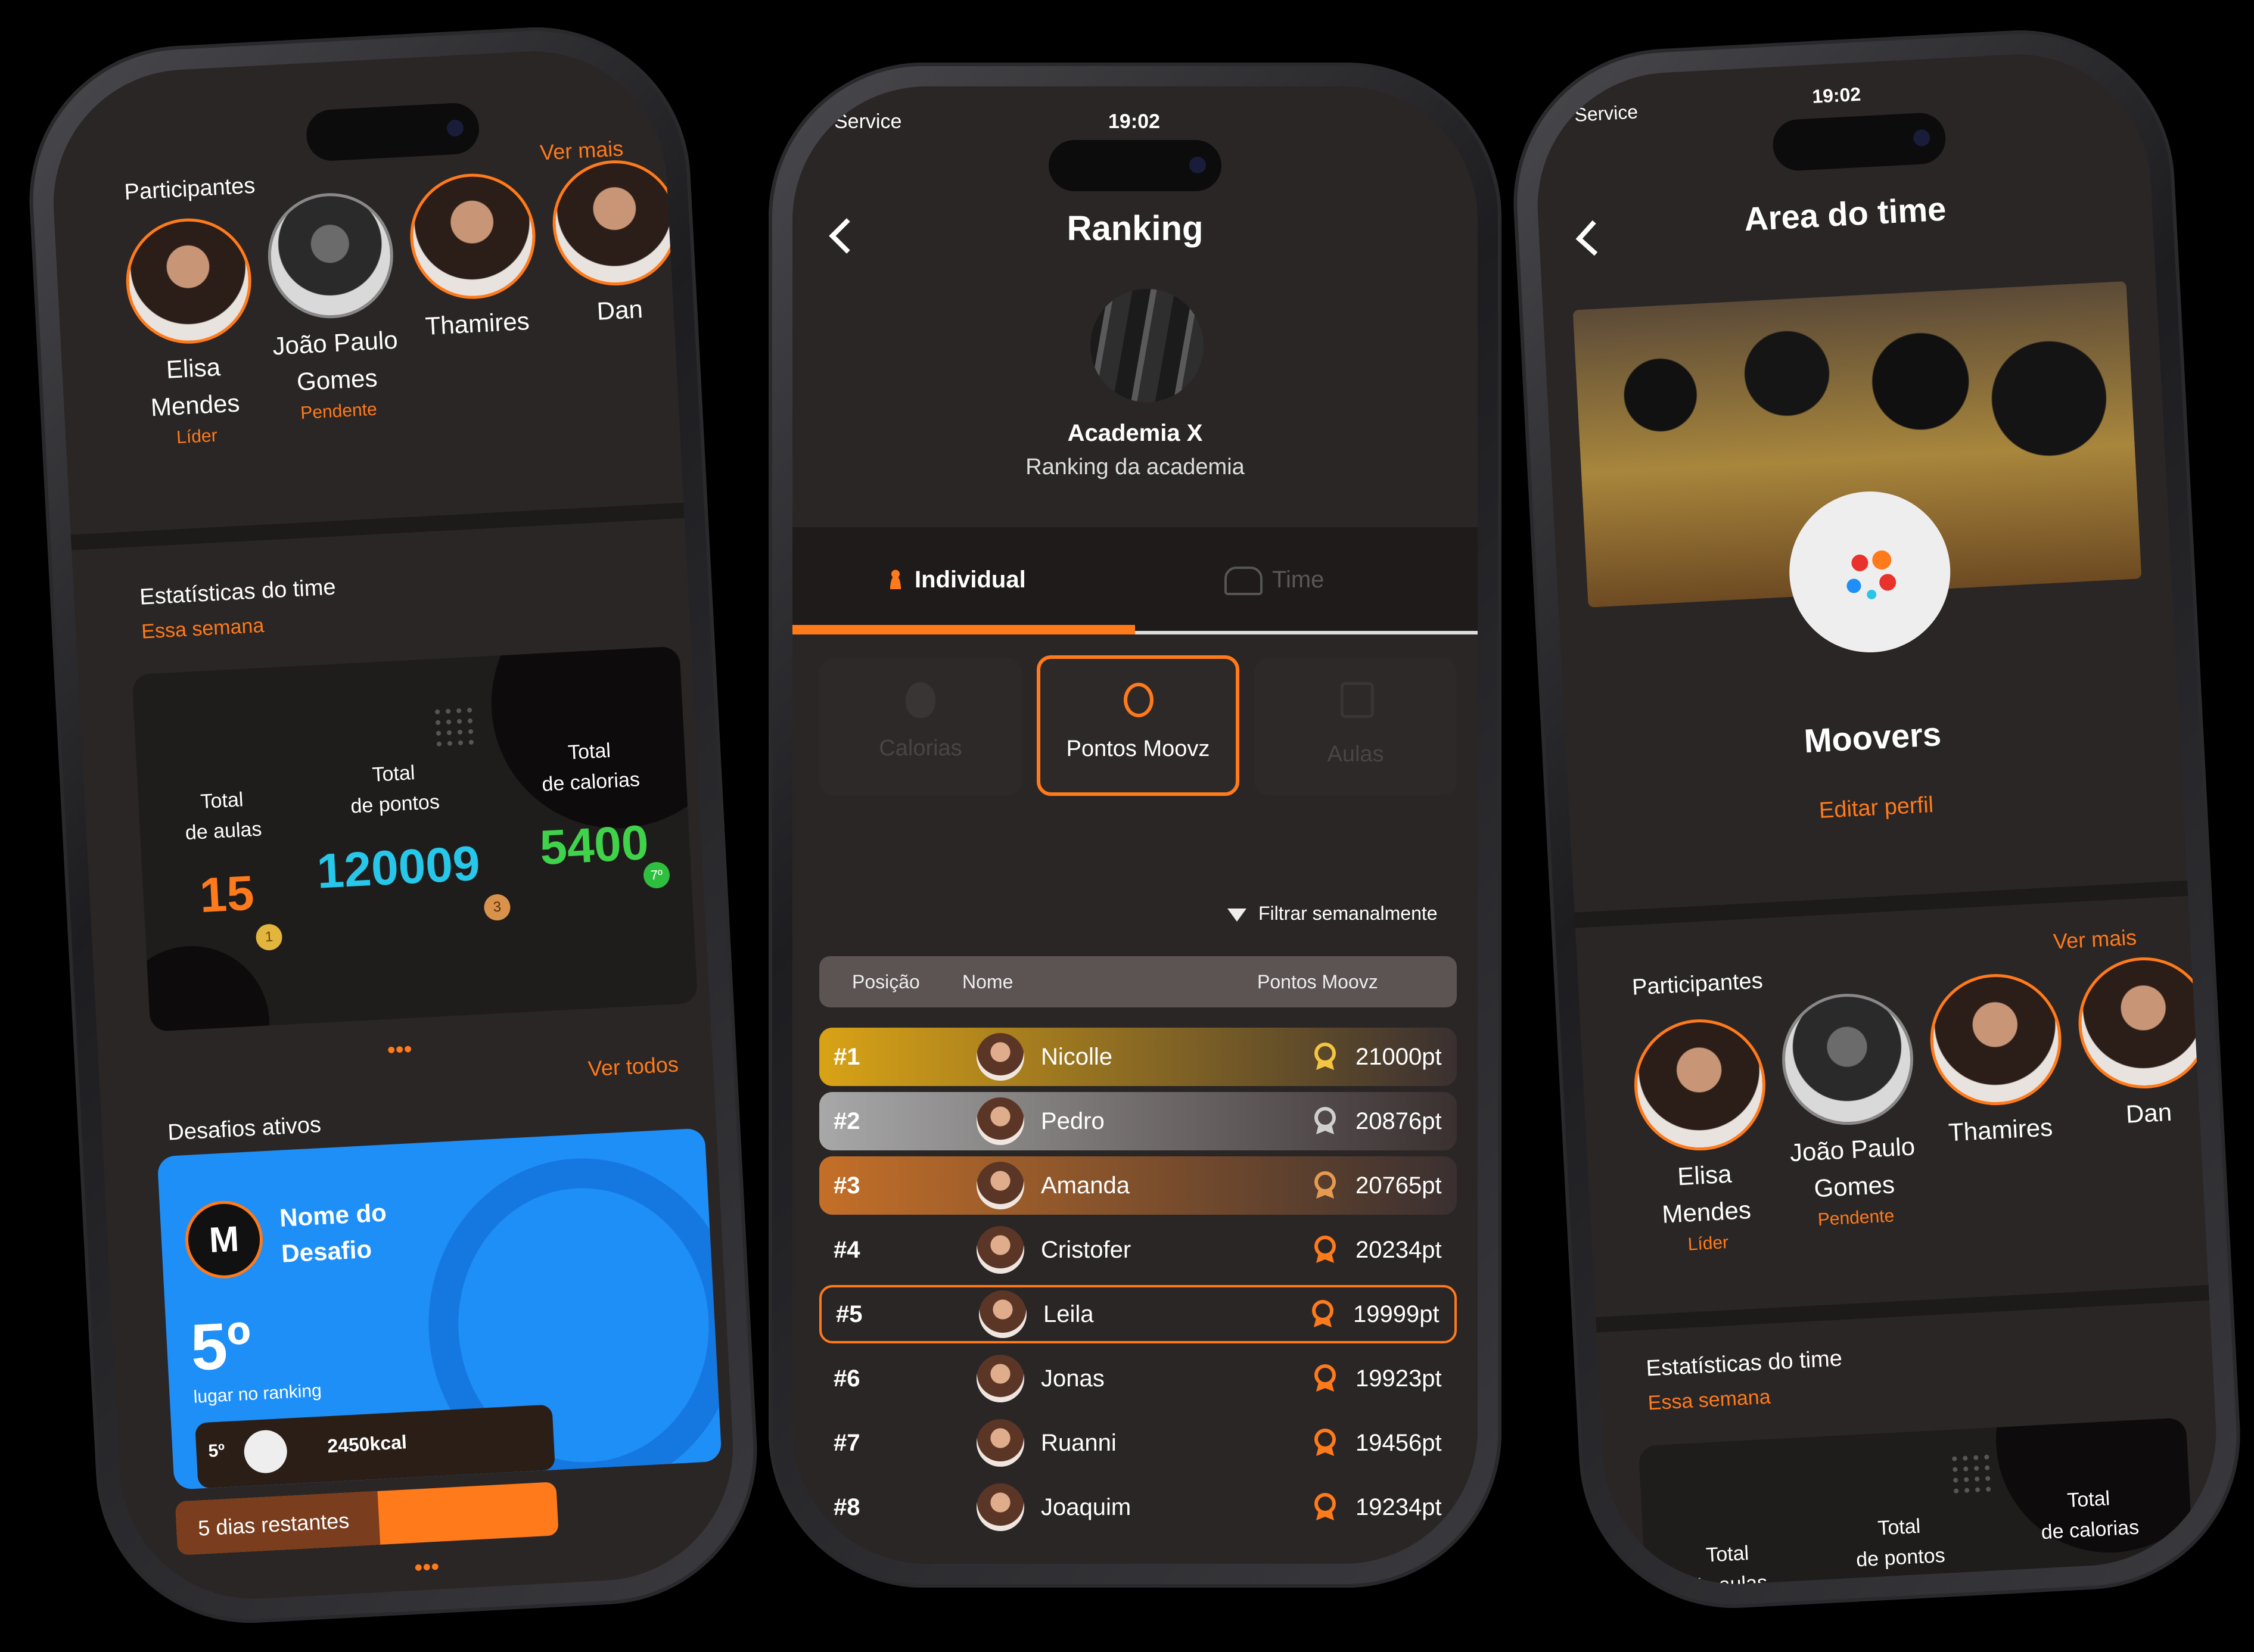 This screenshot has height=1652, width=2254. Describe the element at coordinates (1306, 580) in the screenshot. I see `tab-time: Time` at that location.